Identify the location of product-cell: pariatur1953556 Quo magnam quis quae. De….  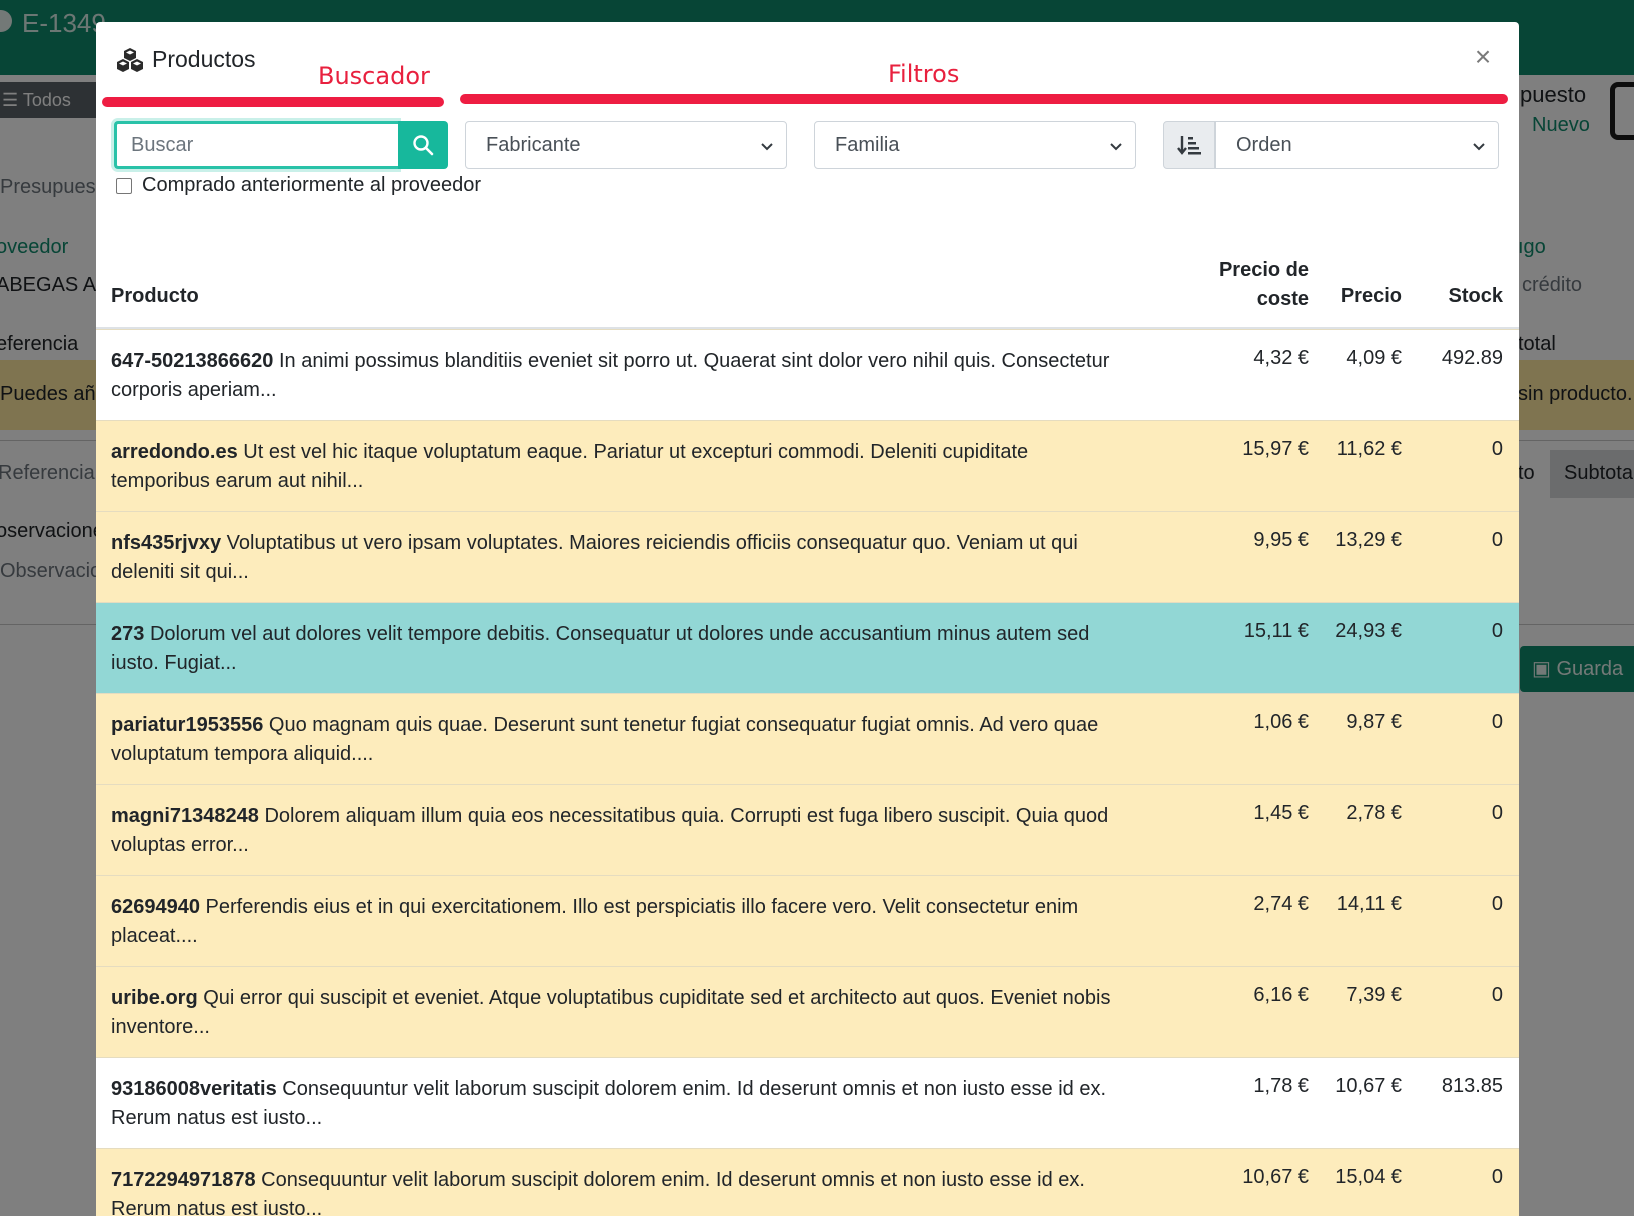
(616, 740).